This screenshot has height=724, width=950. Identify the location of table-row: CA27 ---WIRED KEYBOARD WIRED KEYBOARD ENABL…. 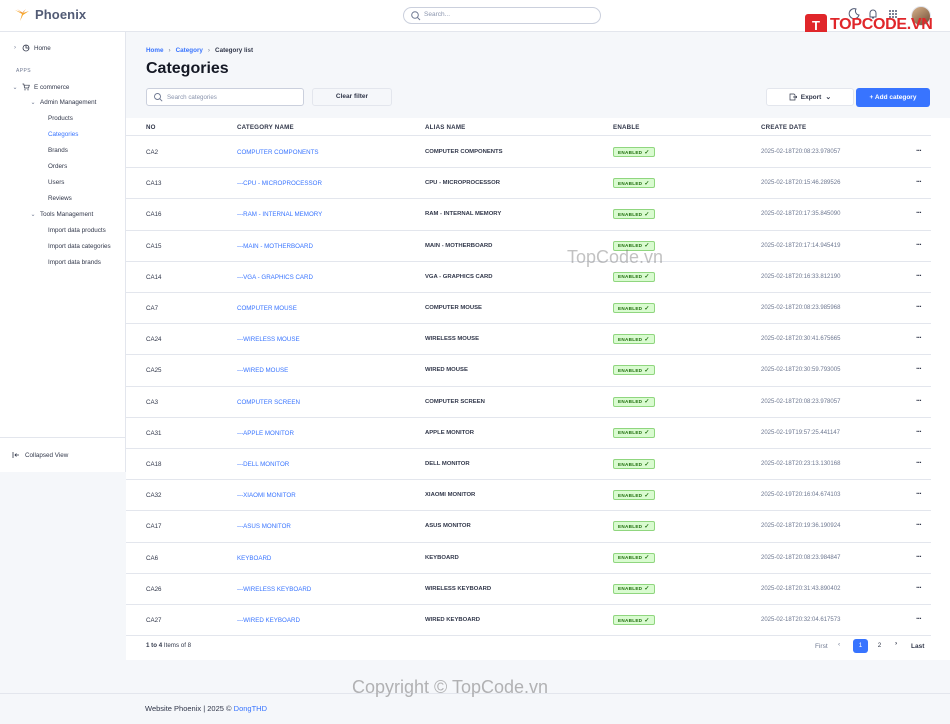
(528, 621).